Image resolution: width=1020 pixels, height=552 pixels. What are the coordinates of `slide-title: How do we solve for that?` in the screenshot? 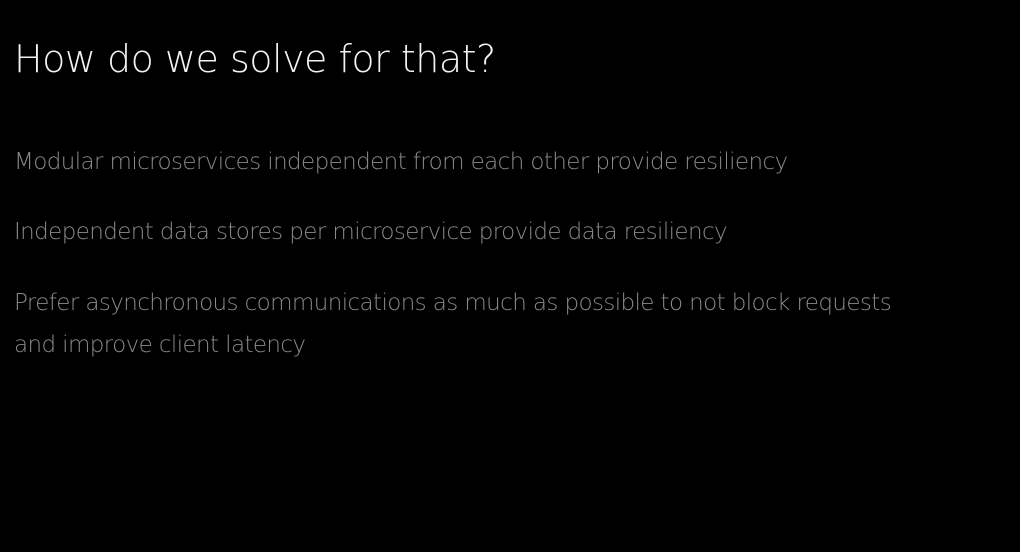 It's located at (255, 59).